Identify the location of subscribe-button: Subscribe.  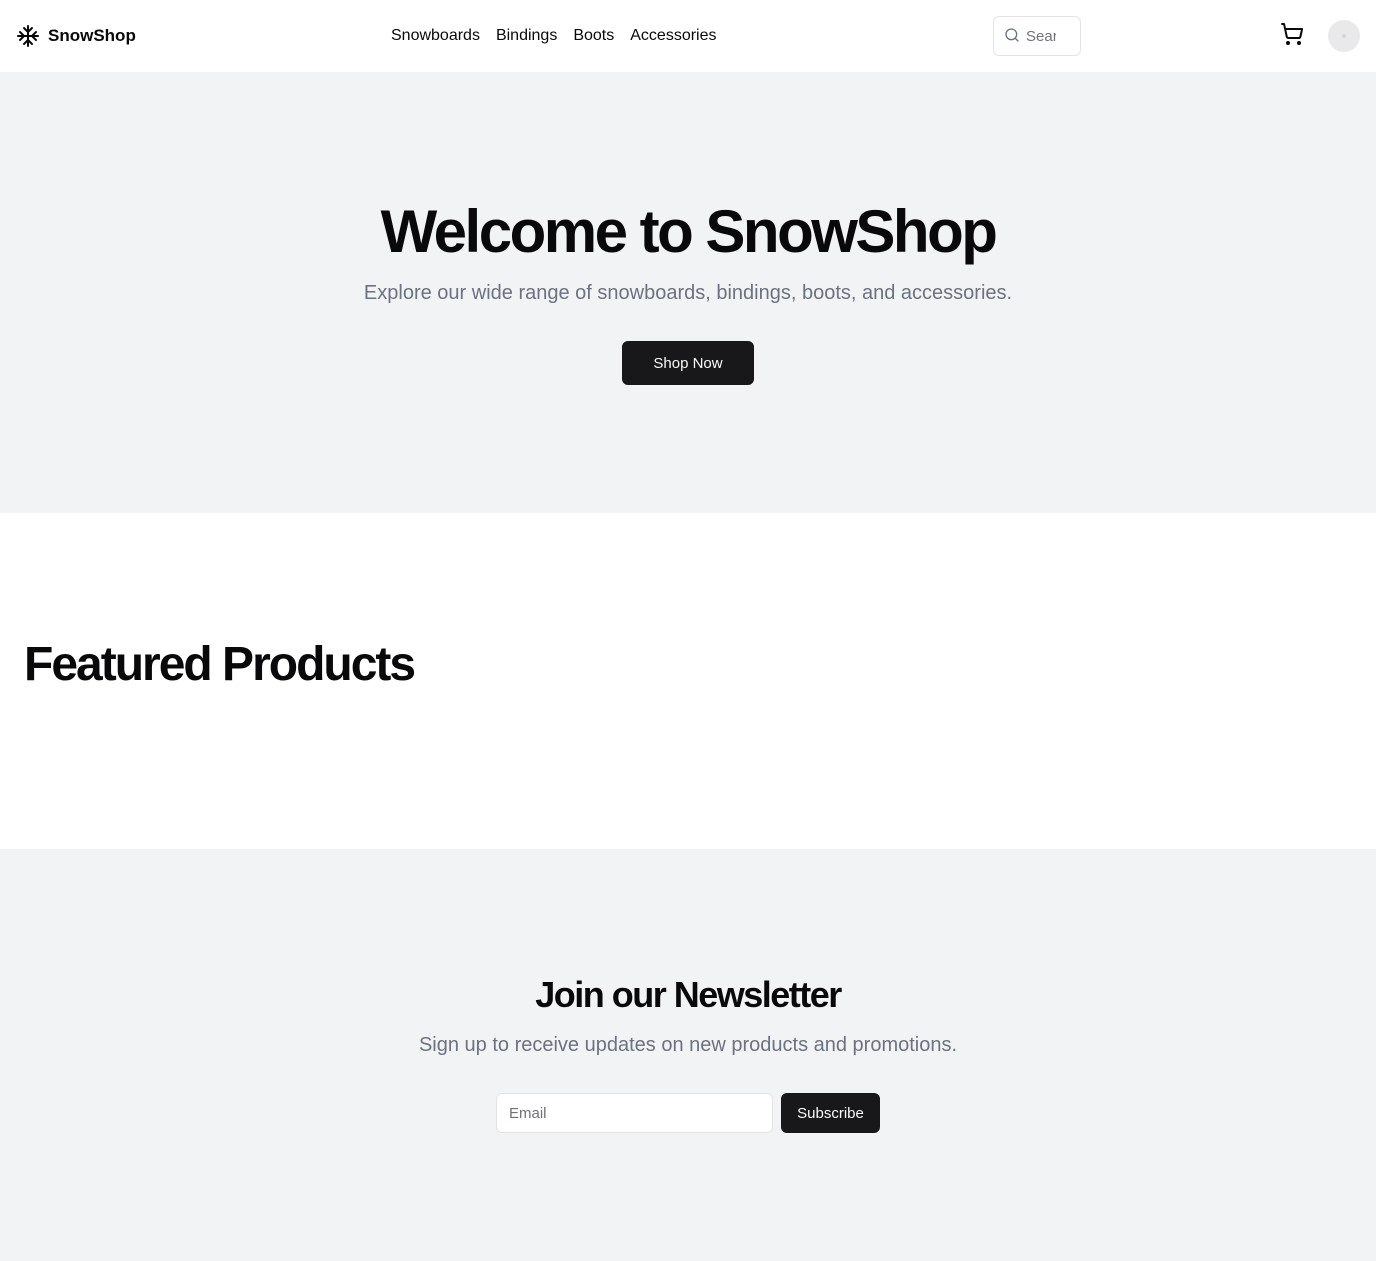
(830, 1113).